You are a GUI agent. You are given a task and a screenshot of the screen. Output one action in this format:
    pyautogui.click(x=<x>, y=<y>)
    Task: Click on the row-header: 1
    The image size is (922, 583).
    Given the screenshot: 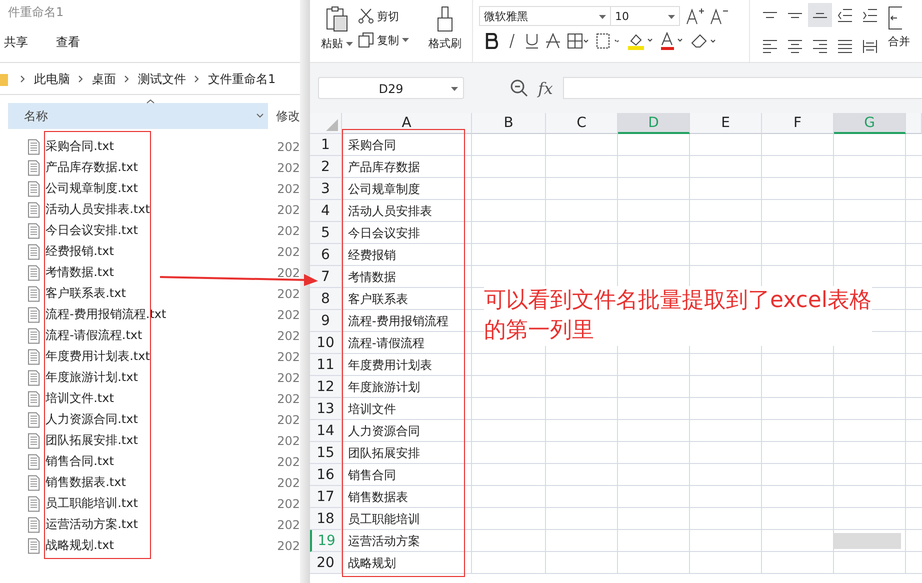 What is the action you would take?
    pyautogui.click(x=326, y=145)
    